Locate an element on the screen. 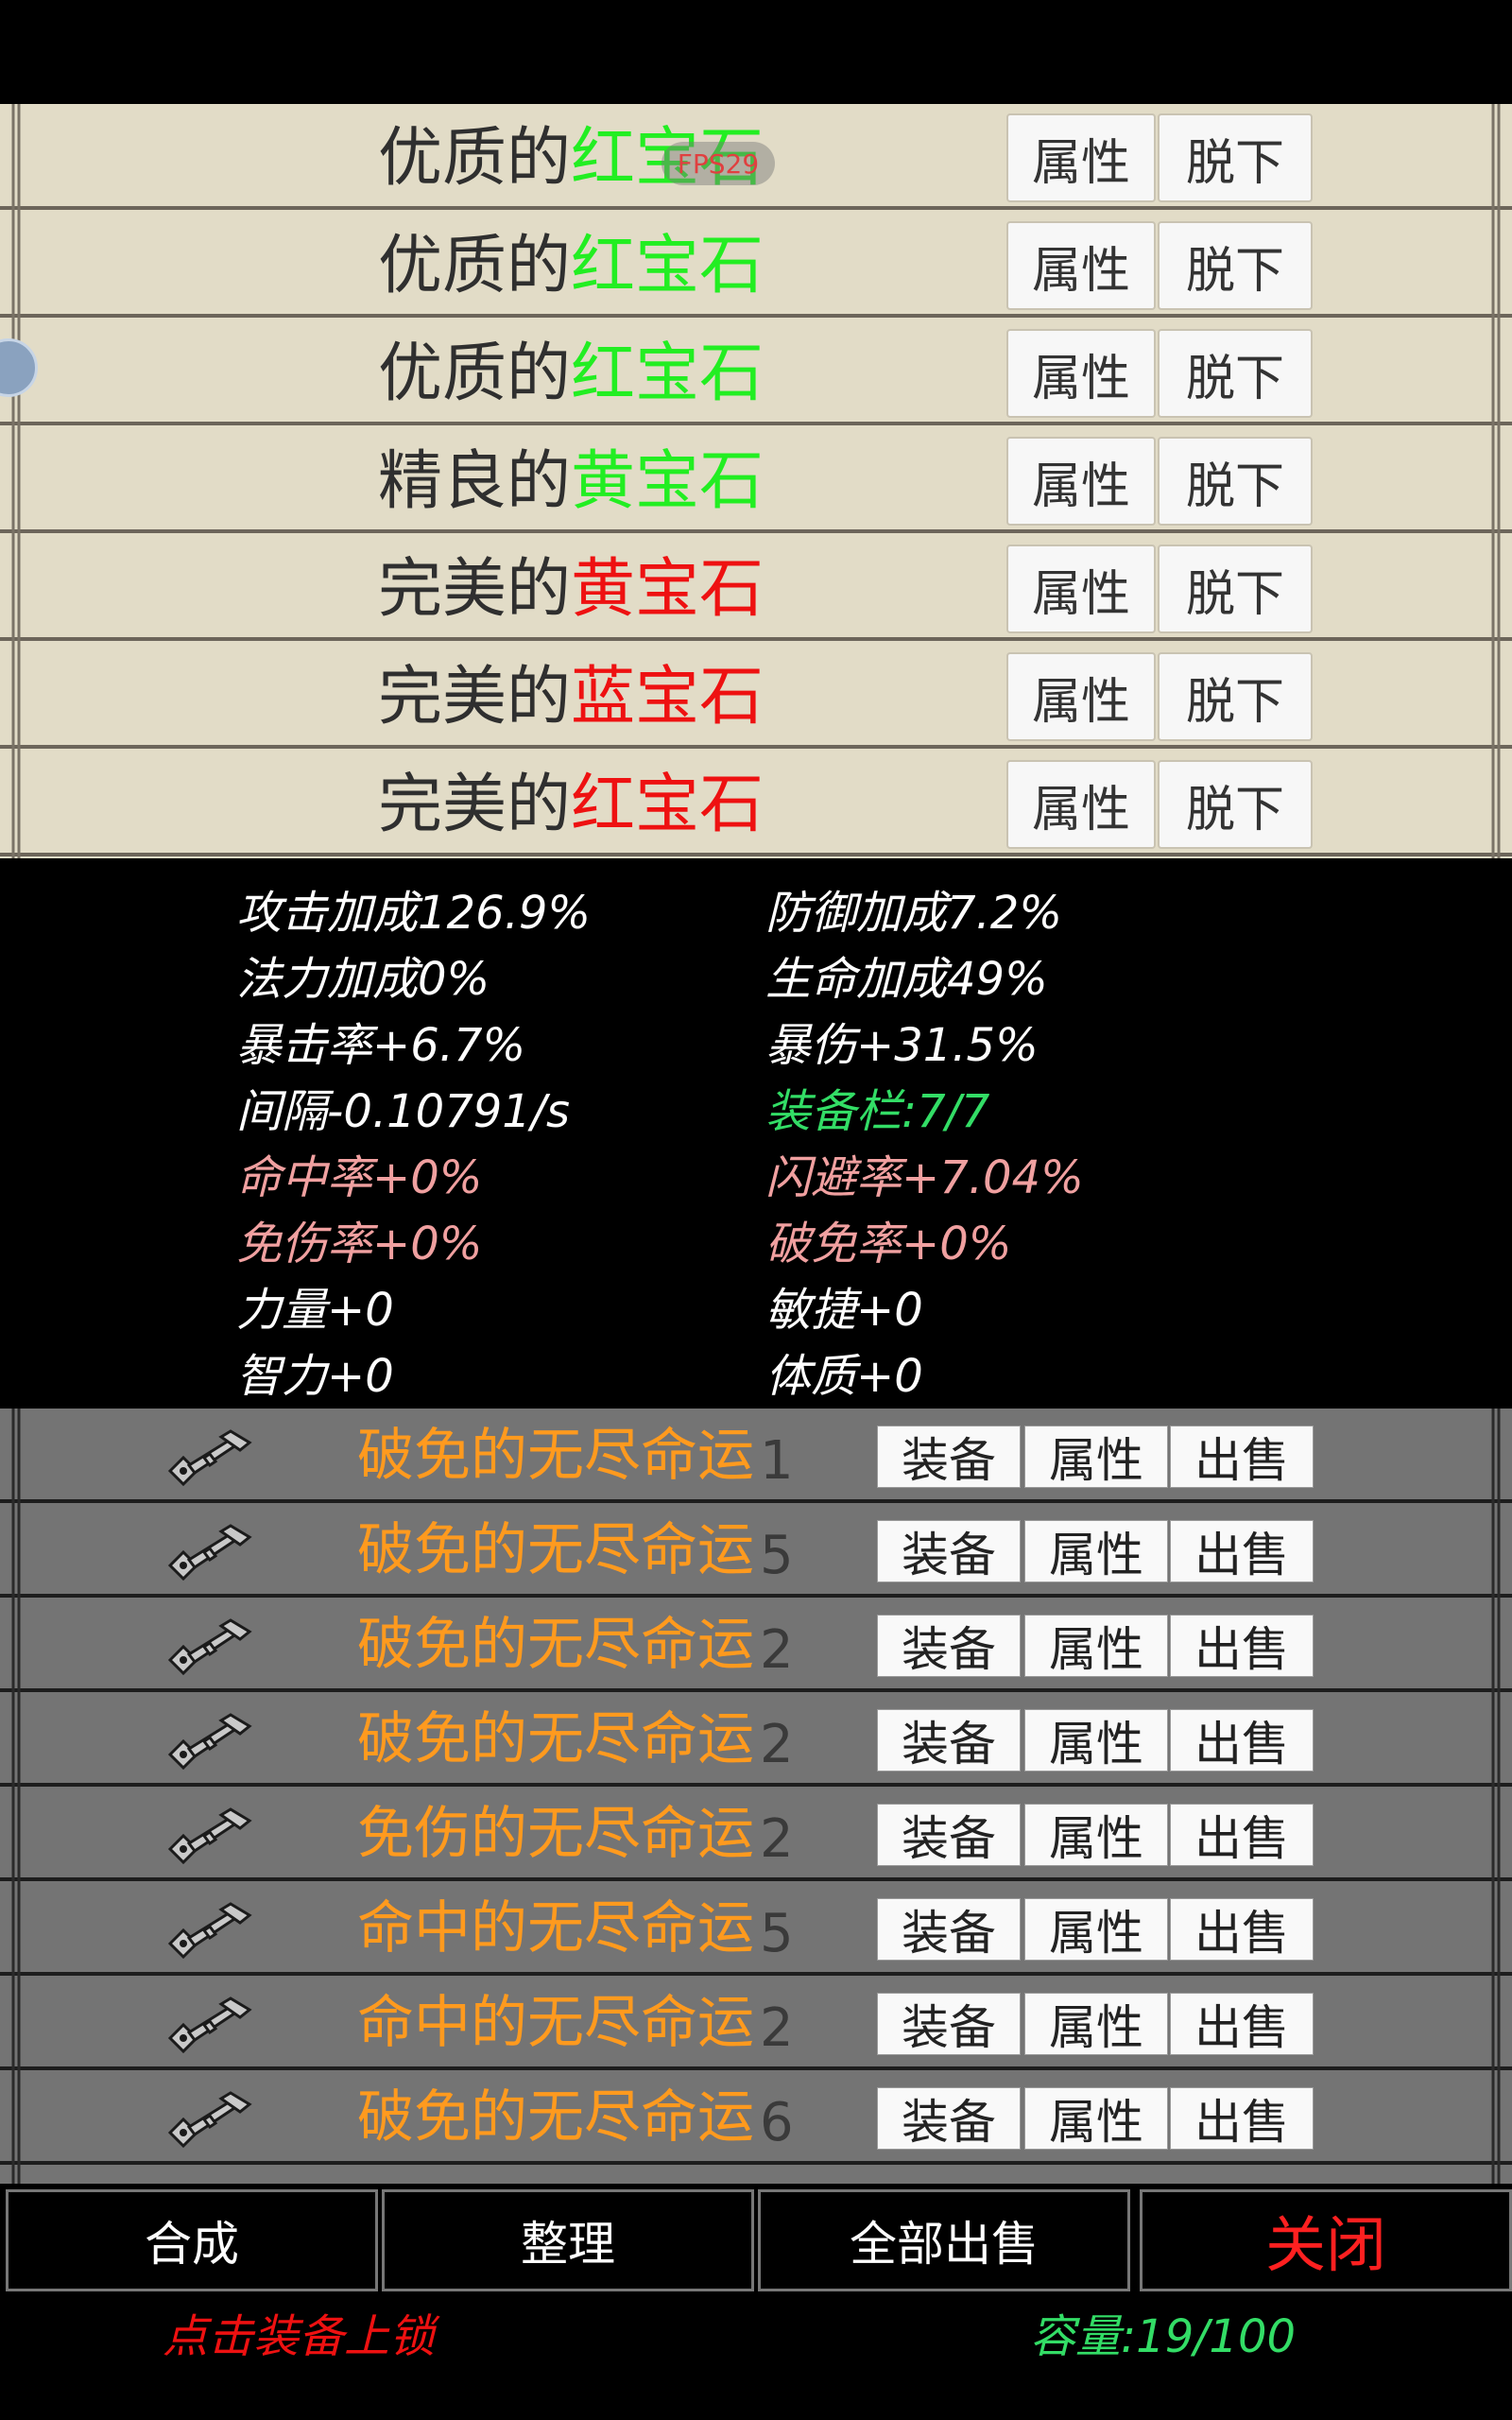 Image resolution: width=1512 pixels, height=2420 pixels. equipped-gem-row: 完美的黄宝石 属性 脱下 is located at coordinates (756, 589).